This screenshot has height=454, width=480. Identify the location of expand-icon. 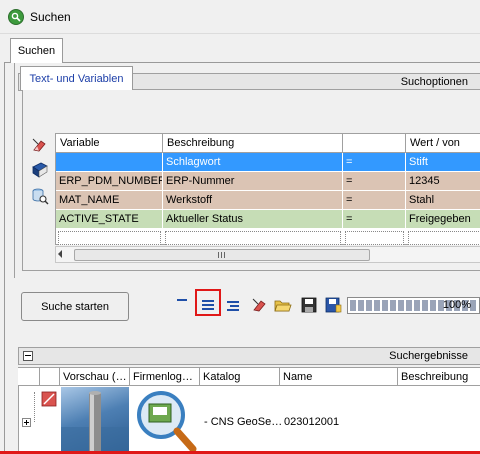
(26, 422).